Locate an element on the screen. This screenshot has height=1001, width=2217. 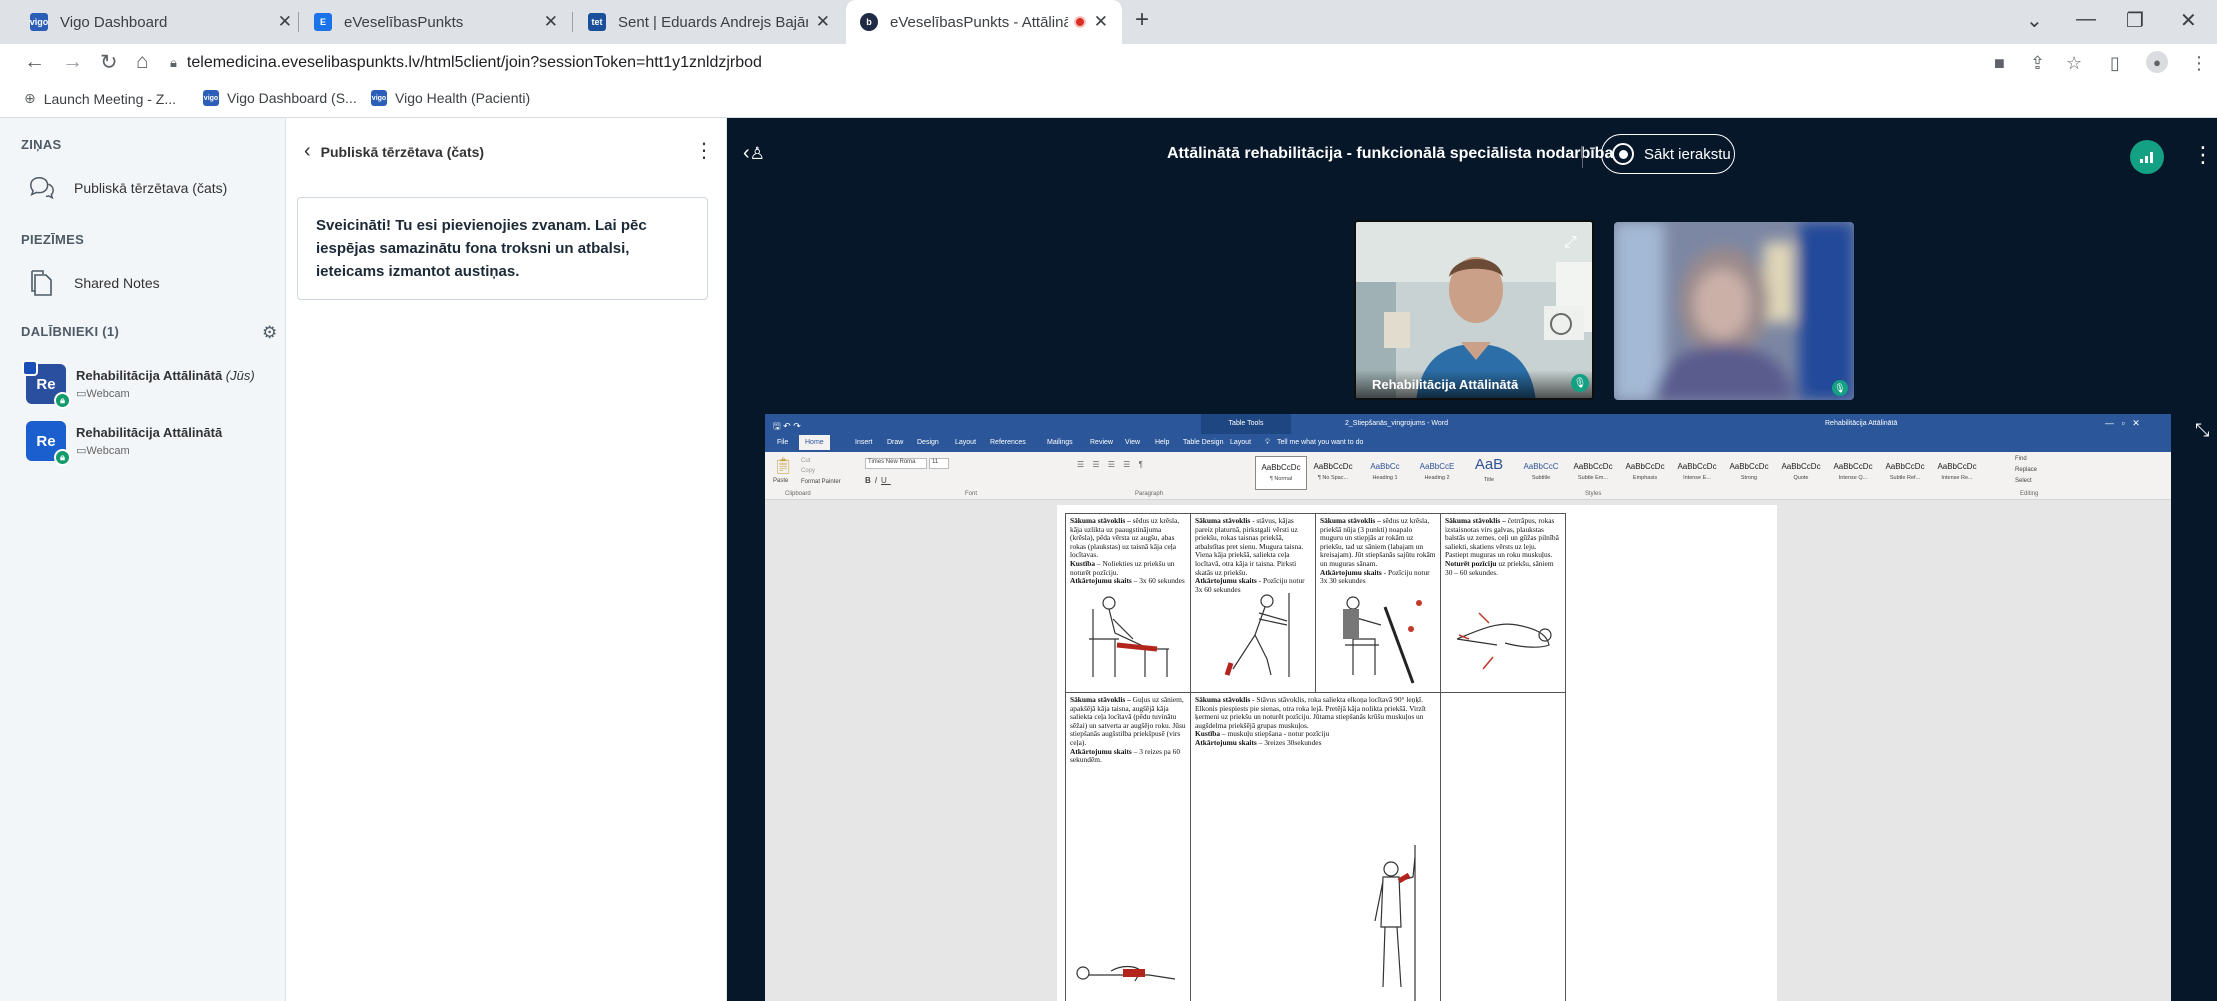
format-painter-label: Format Painter is located at coordinates (821, 482).